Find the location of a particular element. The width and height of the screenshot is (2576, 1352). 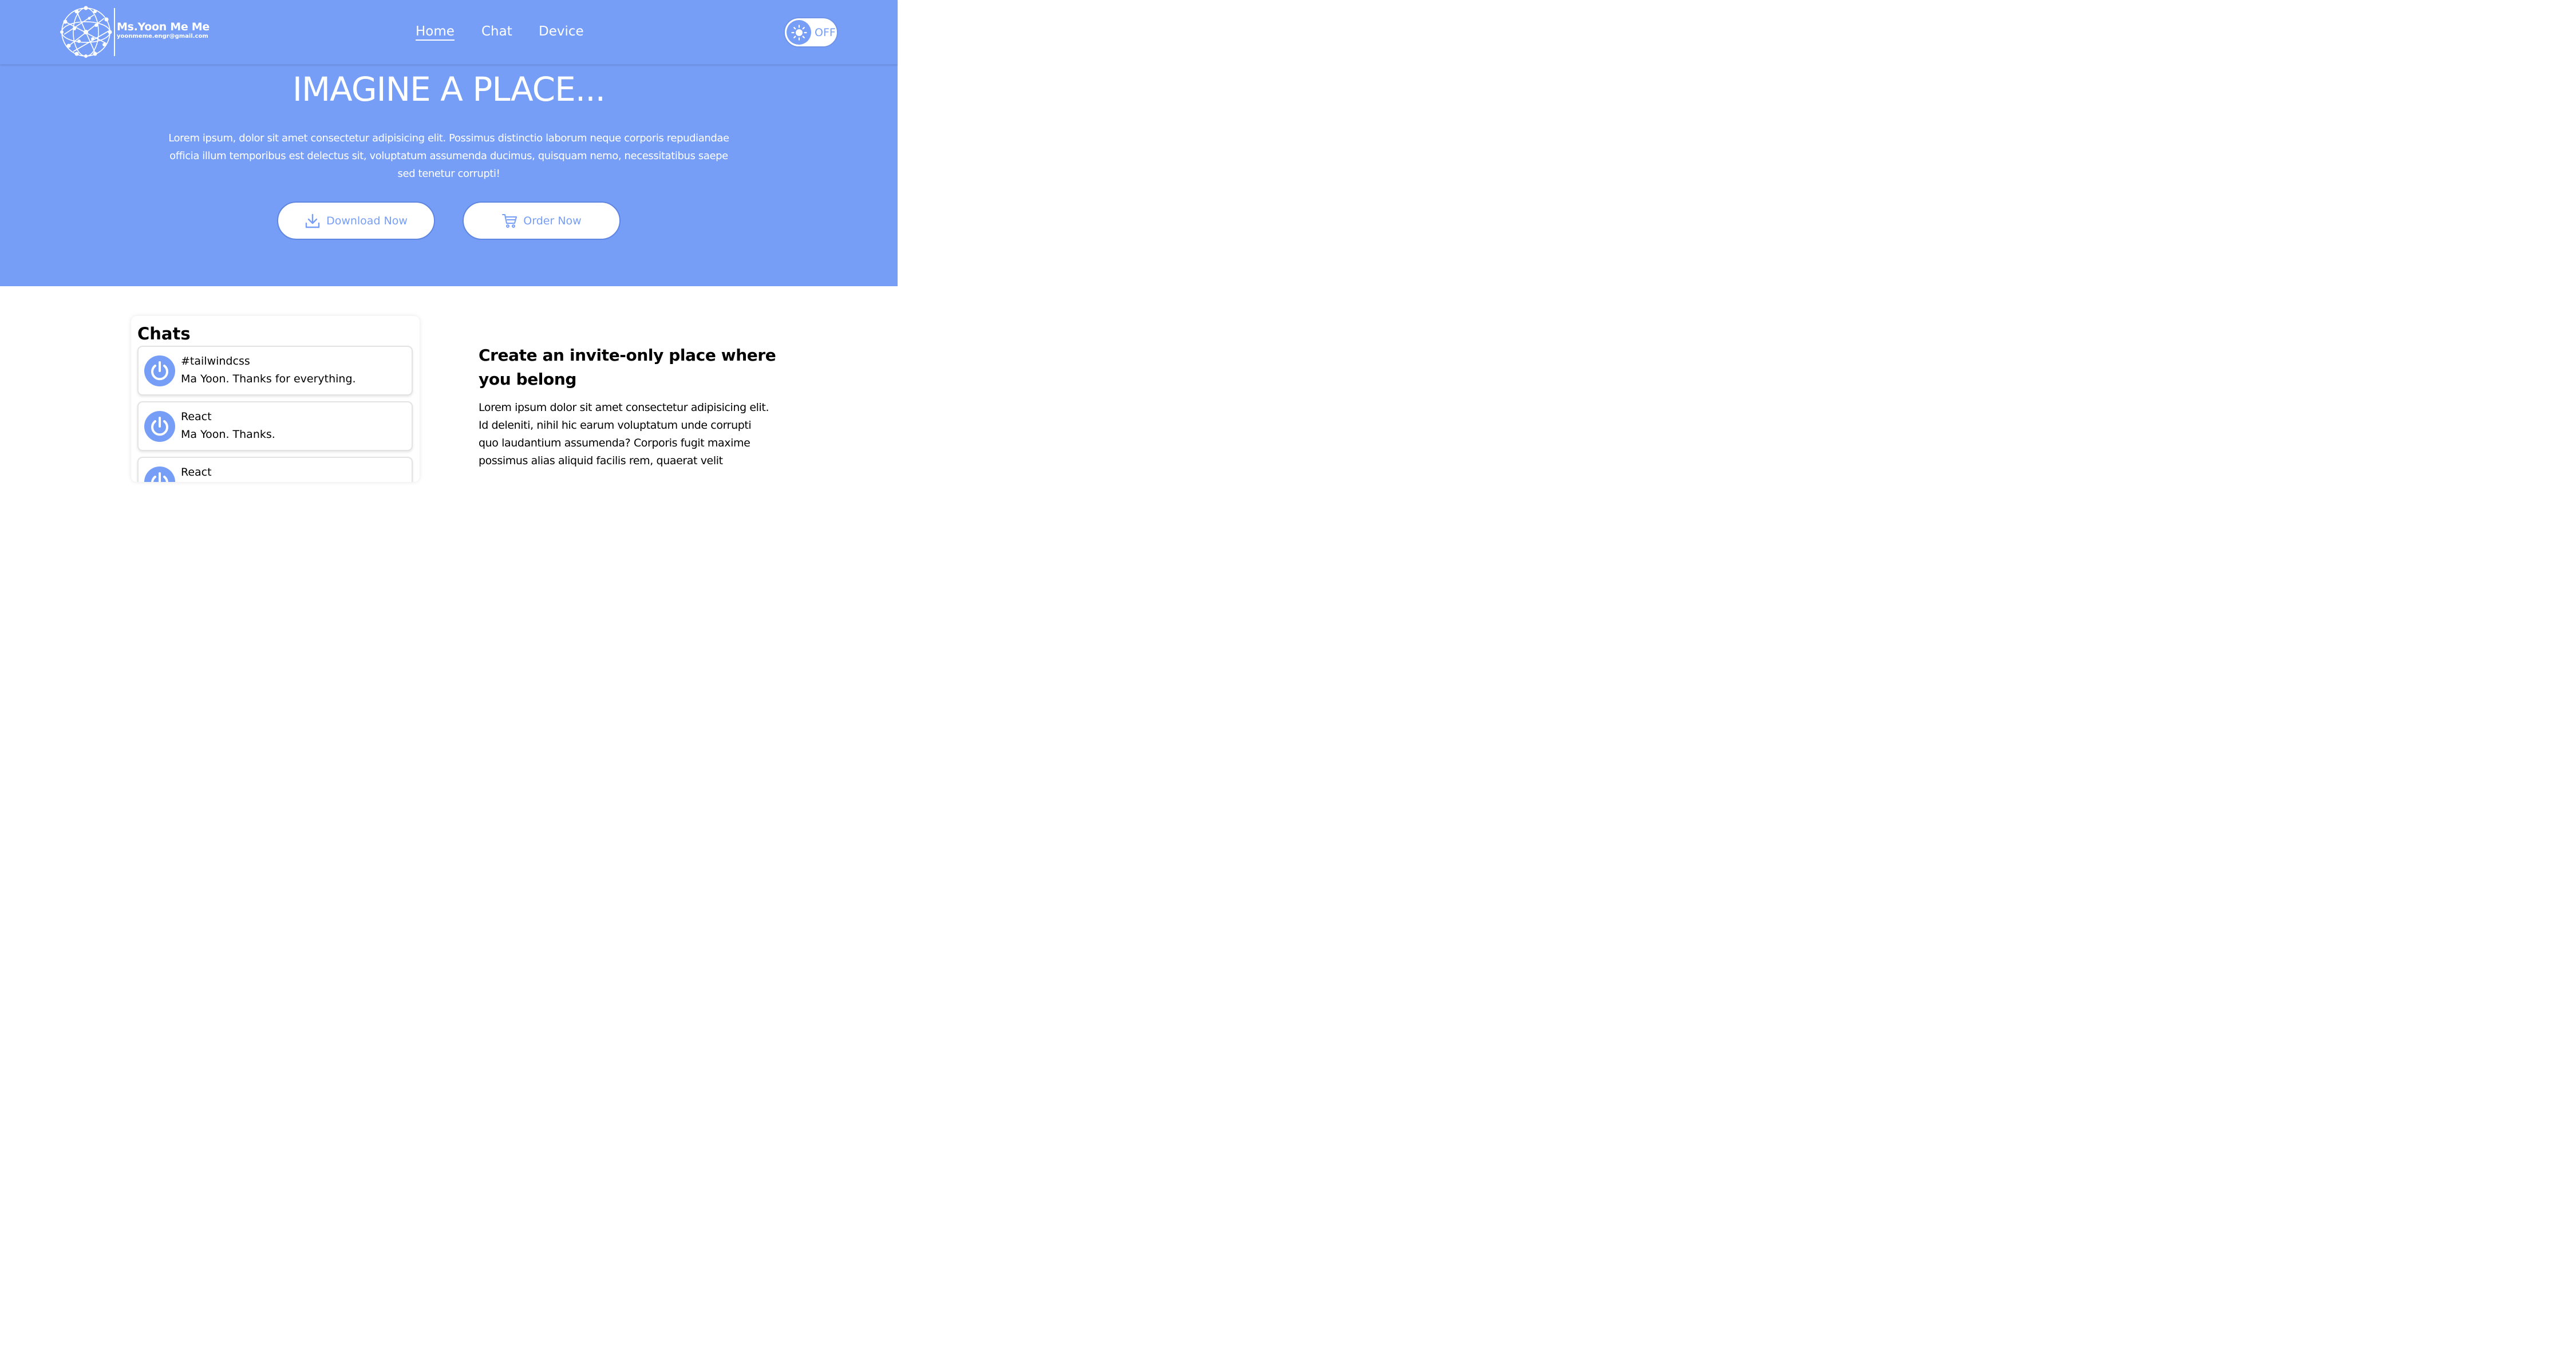

chat-item: React Ma Yoon. Thanks. is located at coordinates (275, 426).